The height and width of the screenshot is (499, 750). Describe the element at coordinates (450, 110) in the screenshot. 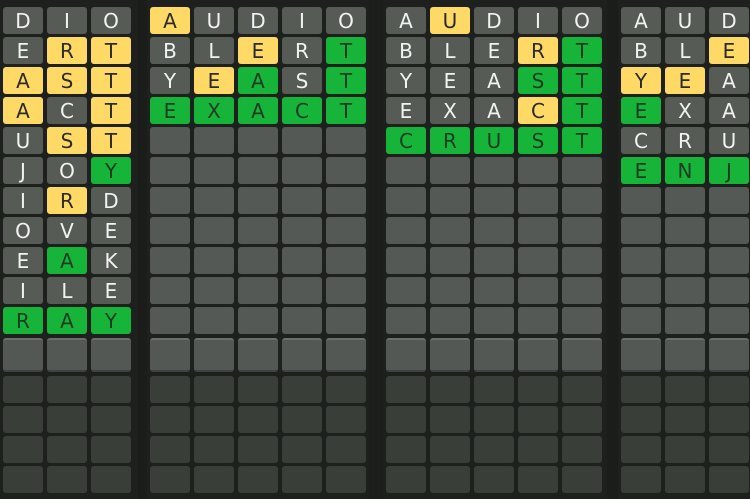

I see `tile: X` at that location.